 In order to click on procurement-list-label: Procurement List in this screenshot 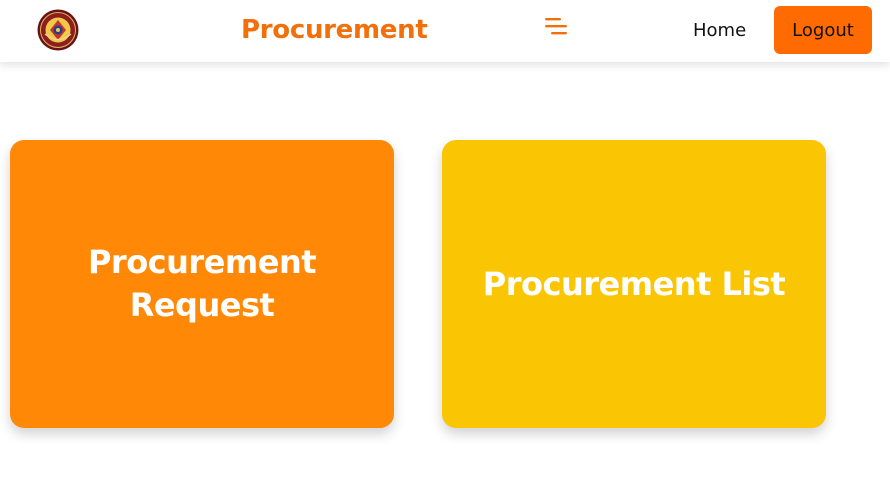, I will do `click(634, 283)`.